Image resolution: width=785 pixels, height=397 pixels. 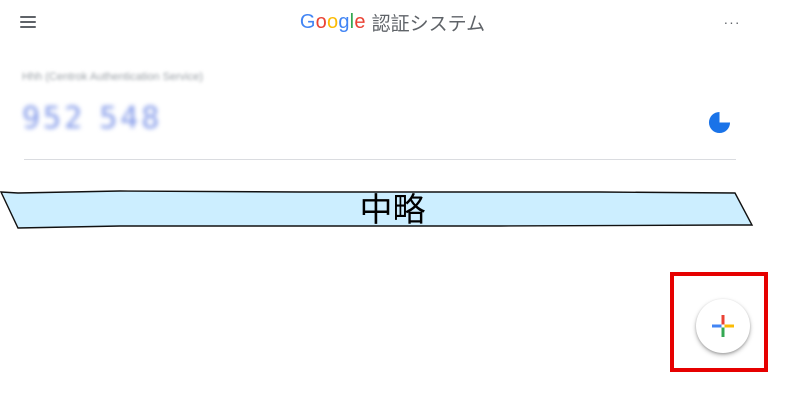 I want to click on countdown-pie-icon, so click(x=719, y=122).